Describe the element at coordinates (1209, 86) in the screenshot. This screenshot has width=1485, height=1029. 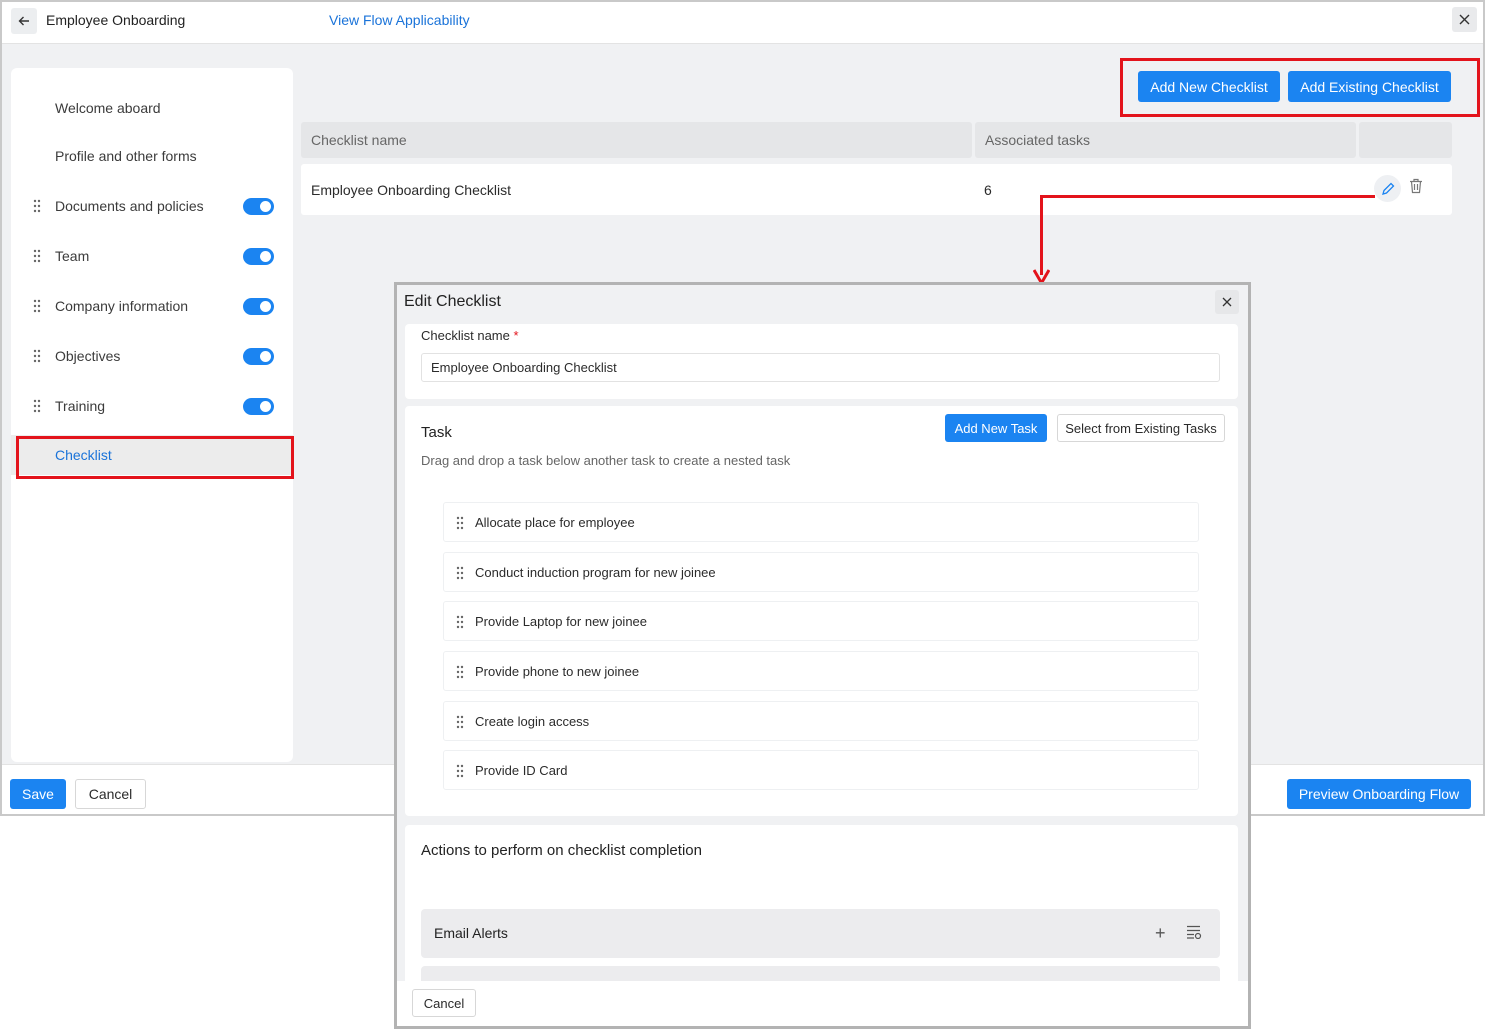
I see `add-new-checklist-button: Add New Checklist` at that location.